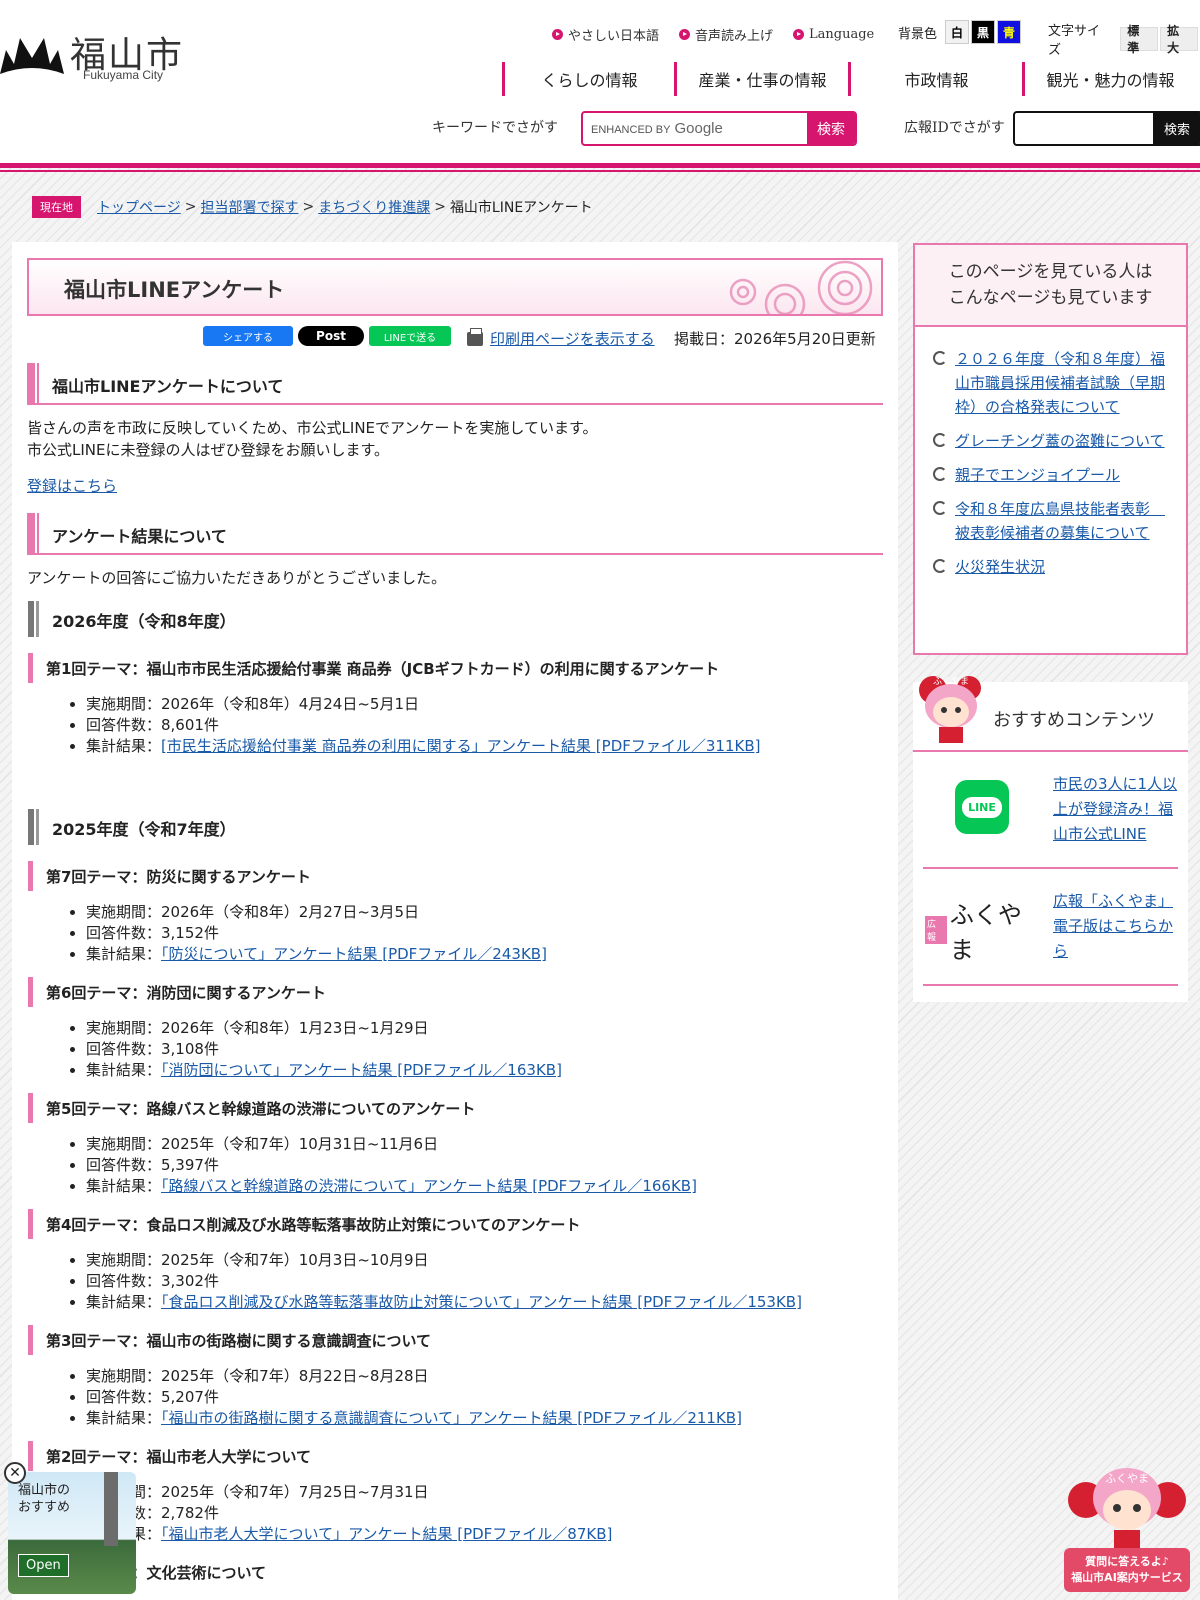 This screenshot has height=1600, width=1200. I want to click on survey-theme: 第2回テーマ：福山市老人大学について, so click(169, 1456).